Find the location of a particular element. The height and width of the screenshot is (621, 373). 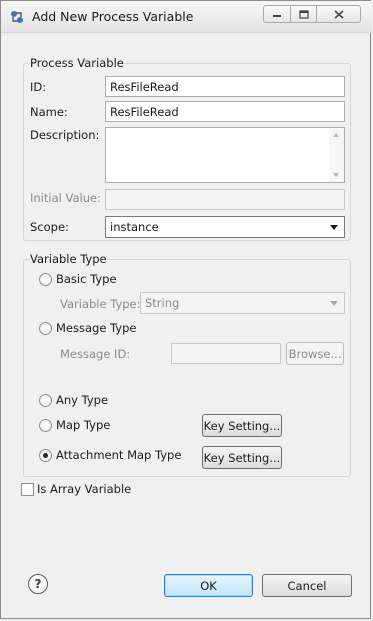

description-area-wrapper is located at coordinates (225, 155).